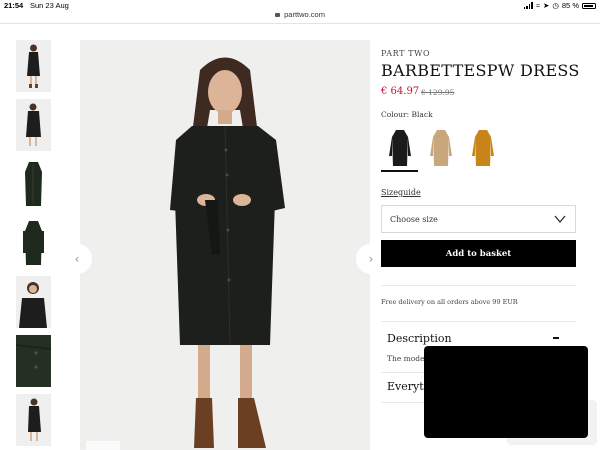 The width and height of the screenshot is (600, 450). Describe the element at coordinates (559, 5) in the screenshot. I see `status-indicators: ≈ ➤ ◷ 85 %` at that location.